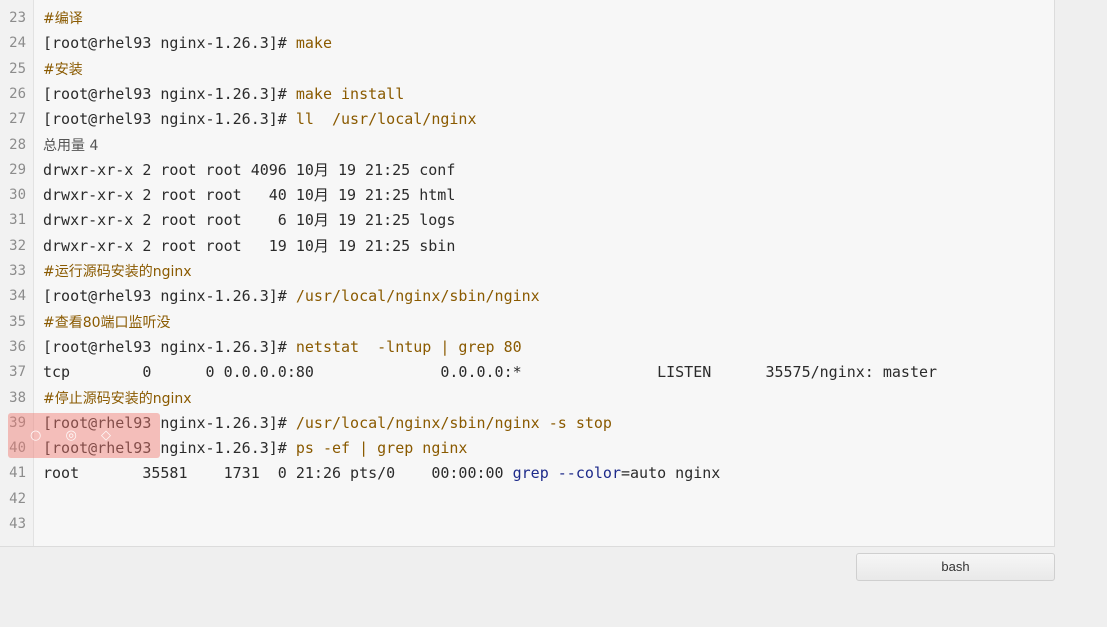 This screenshot has width=1107, height=627. Describe the element at coordinates (17, 119) in the screenshot. I see `line-number: 27` at that location.